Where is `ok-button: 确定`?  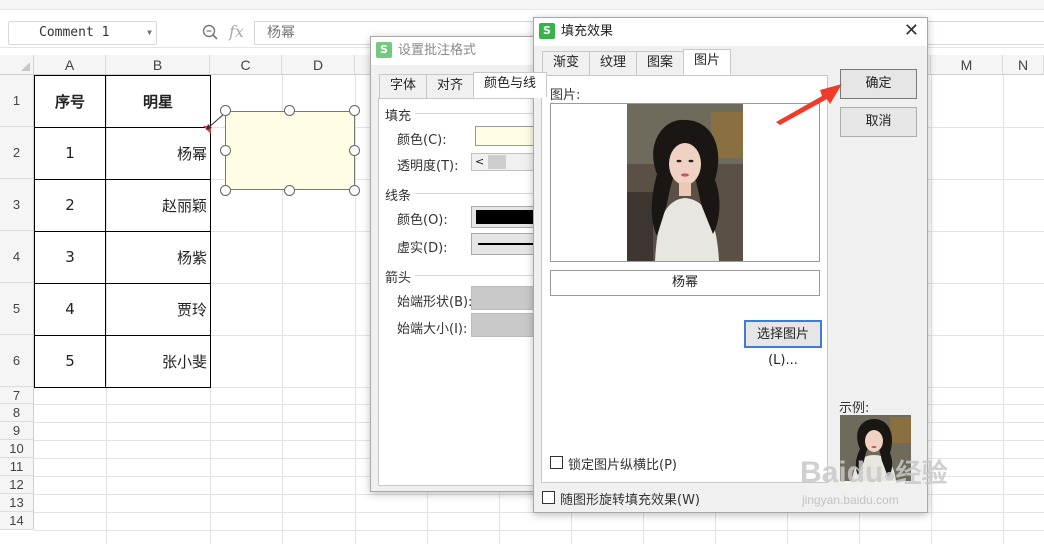 ok-button: 确定 is located at coordinates (878, 84).